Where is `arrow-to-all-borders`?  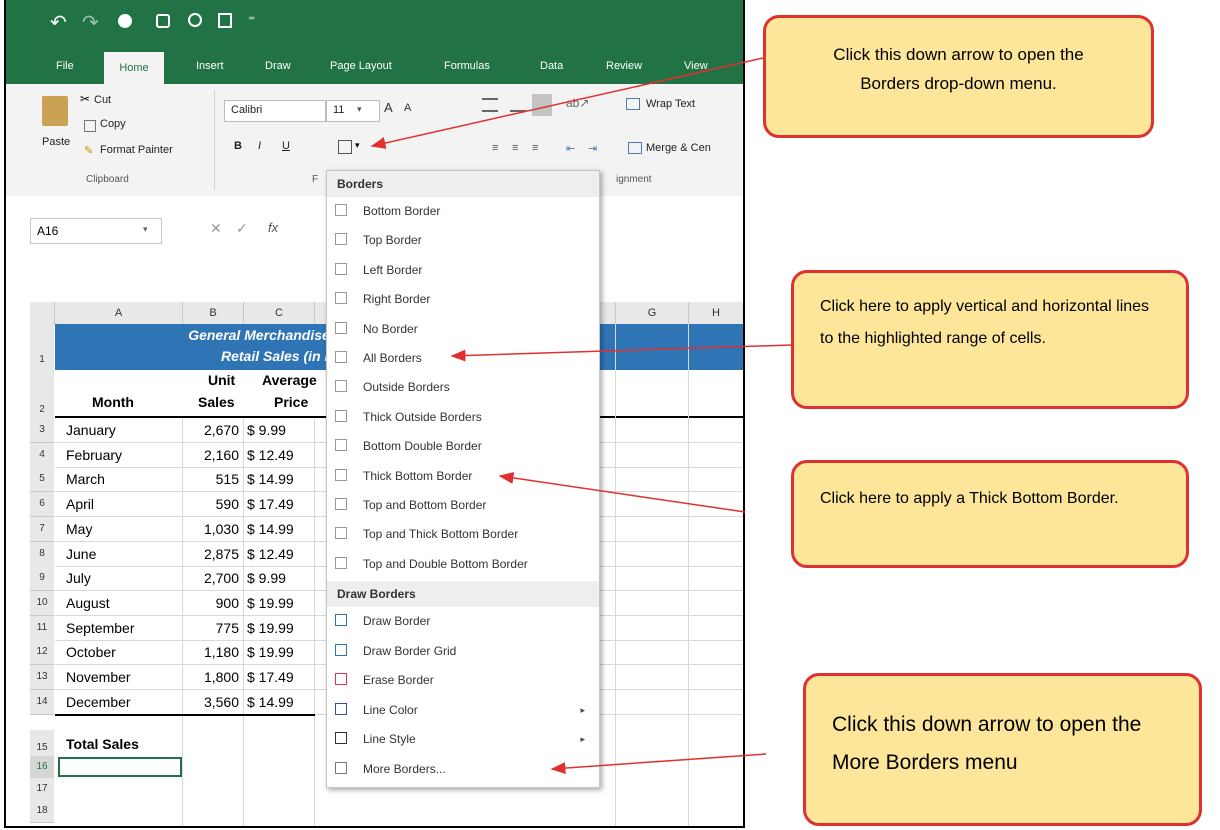
arrow-to-all-borders is located at coordinates (621, 353).